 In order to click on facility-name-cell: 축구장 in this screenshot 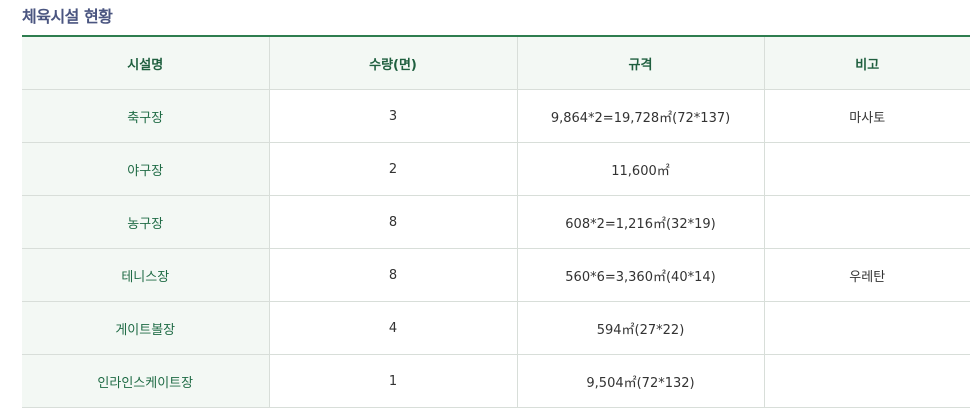, I will do `click(145, 116)`.